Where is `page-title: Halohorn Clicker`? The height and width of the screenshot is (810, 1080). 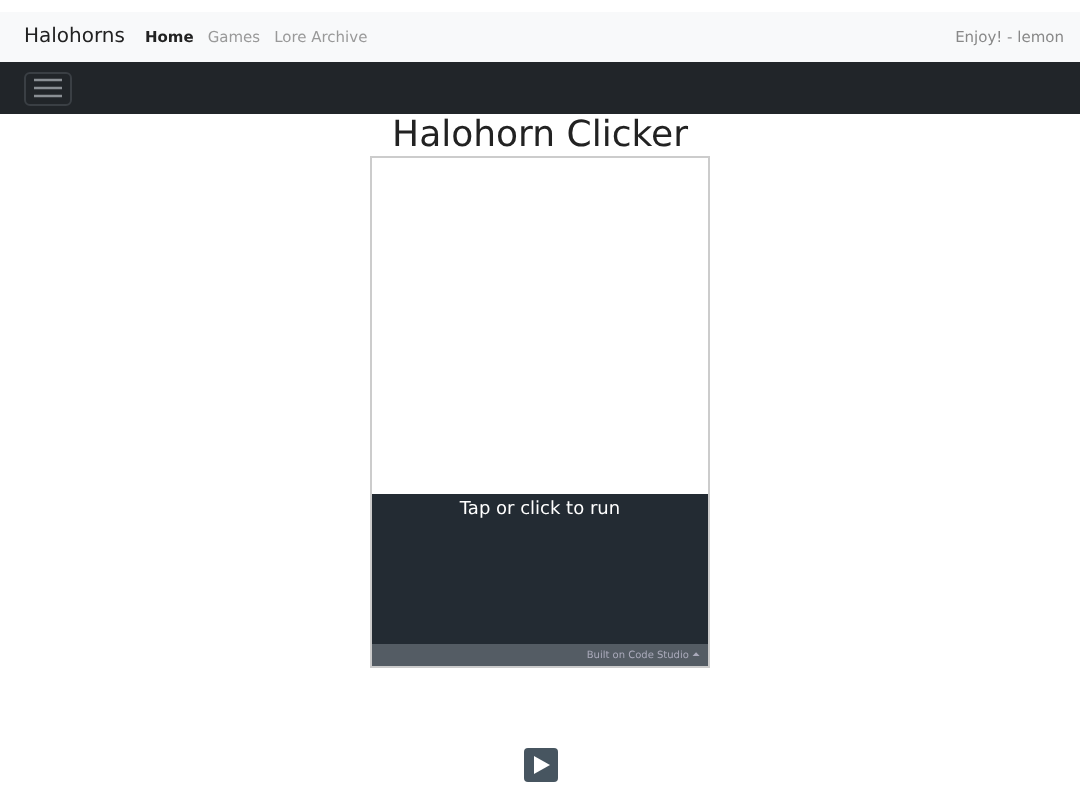 page-title: Halohorn Clicker is located at coordinates (540, 135).